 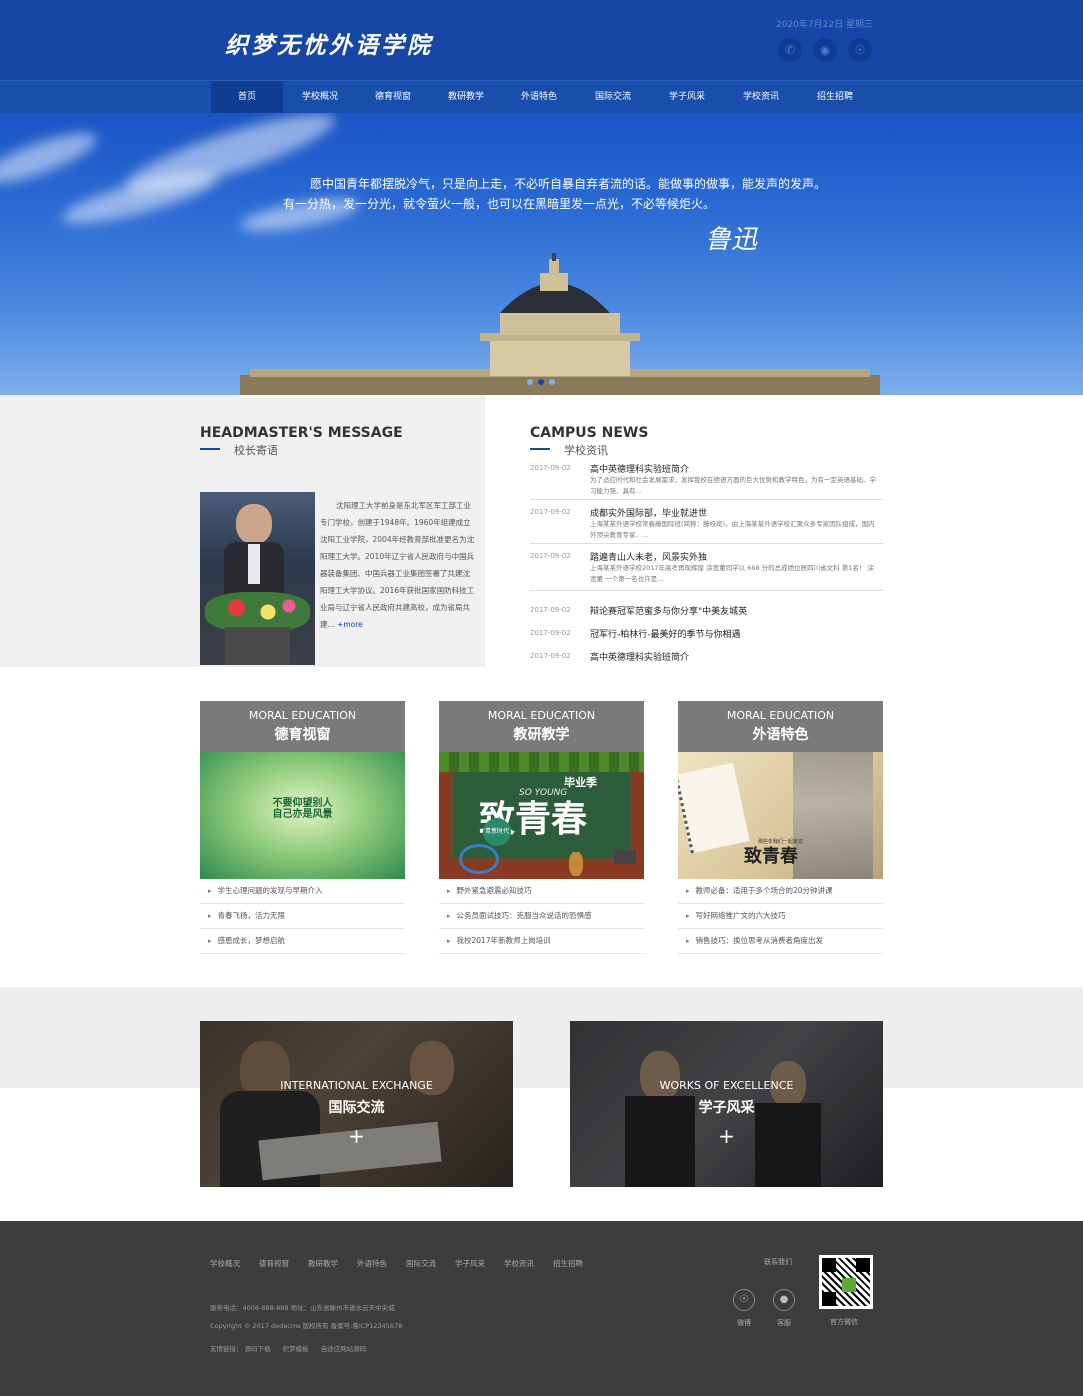 What do you see at coordinates (470, 1263) in the screenshot?
I see `footer-link: 学子风采` at bounding box center [470, 1263].